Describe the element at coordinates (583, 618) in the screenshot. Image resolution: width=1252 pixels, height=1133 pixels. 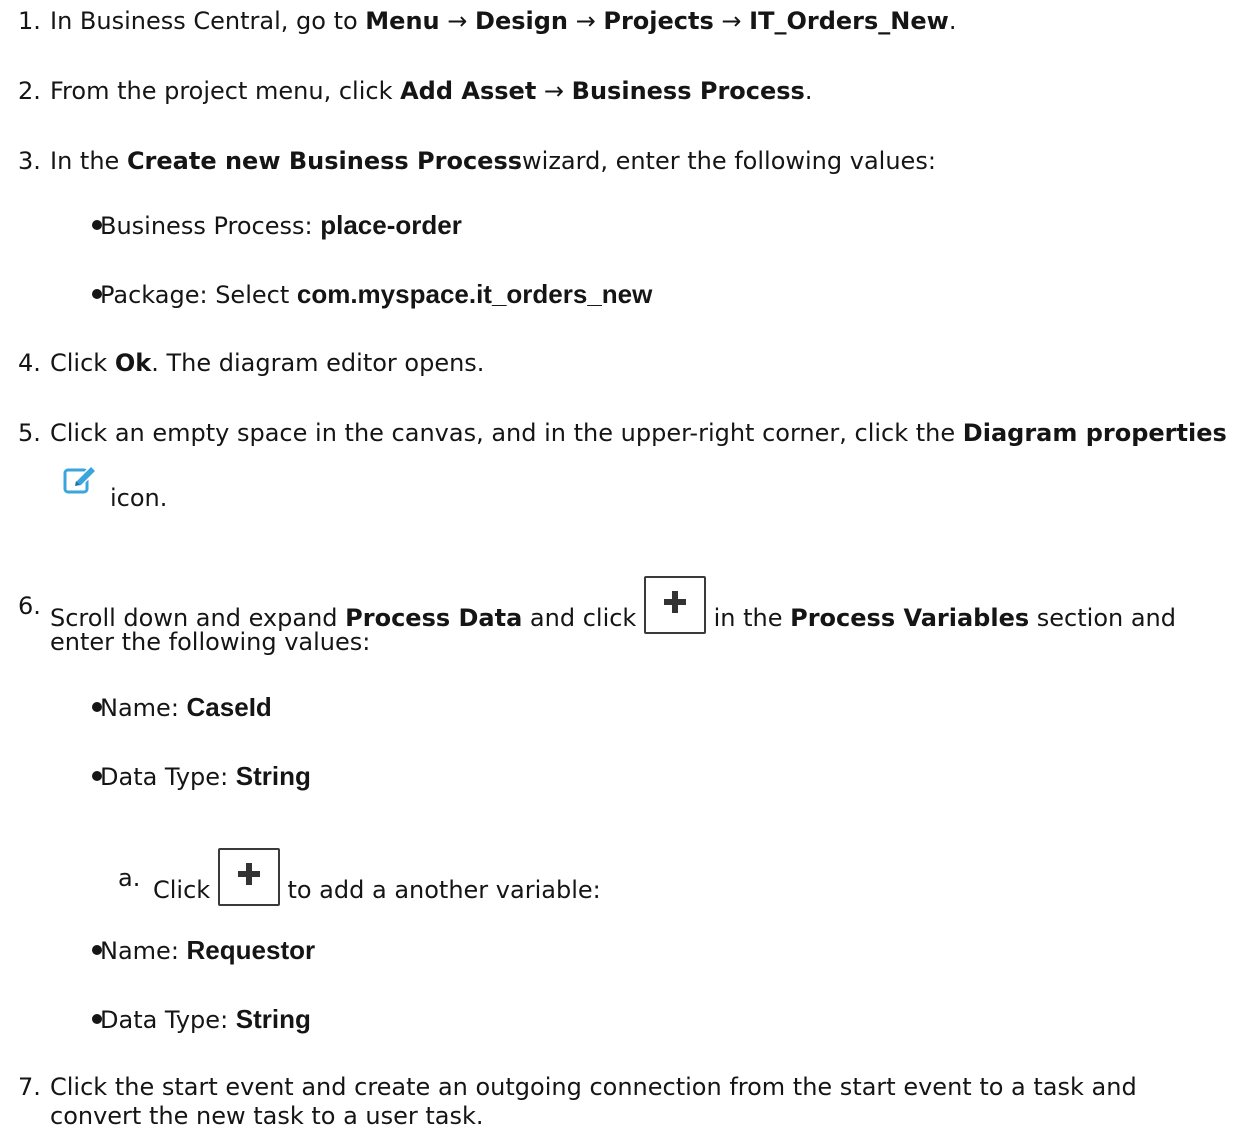
I see `step-text: and click` at that location.